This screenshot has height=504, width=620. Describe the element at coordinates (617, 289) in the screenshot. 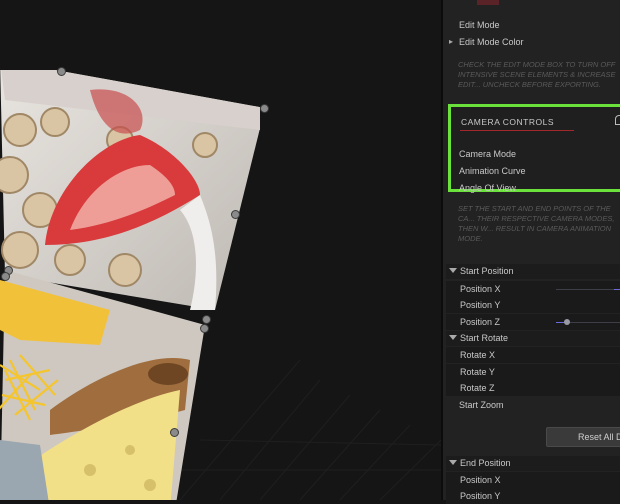

I see `position-x-fill` at that location.